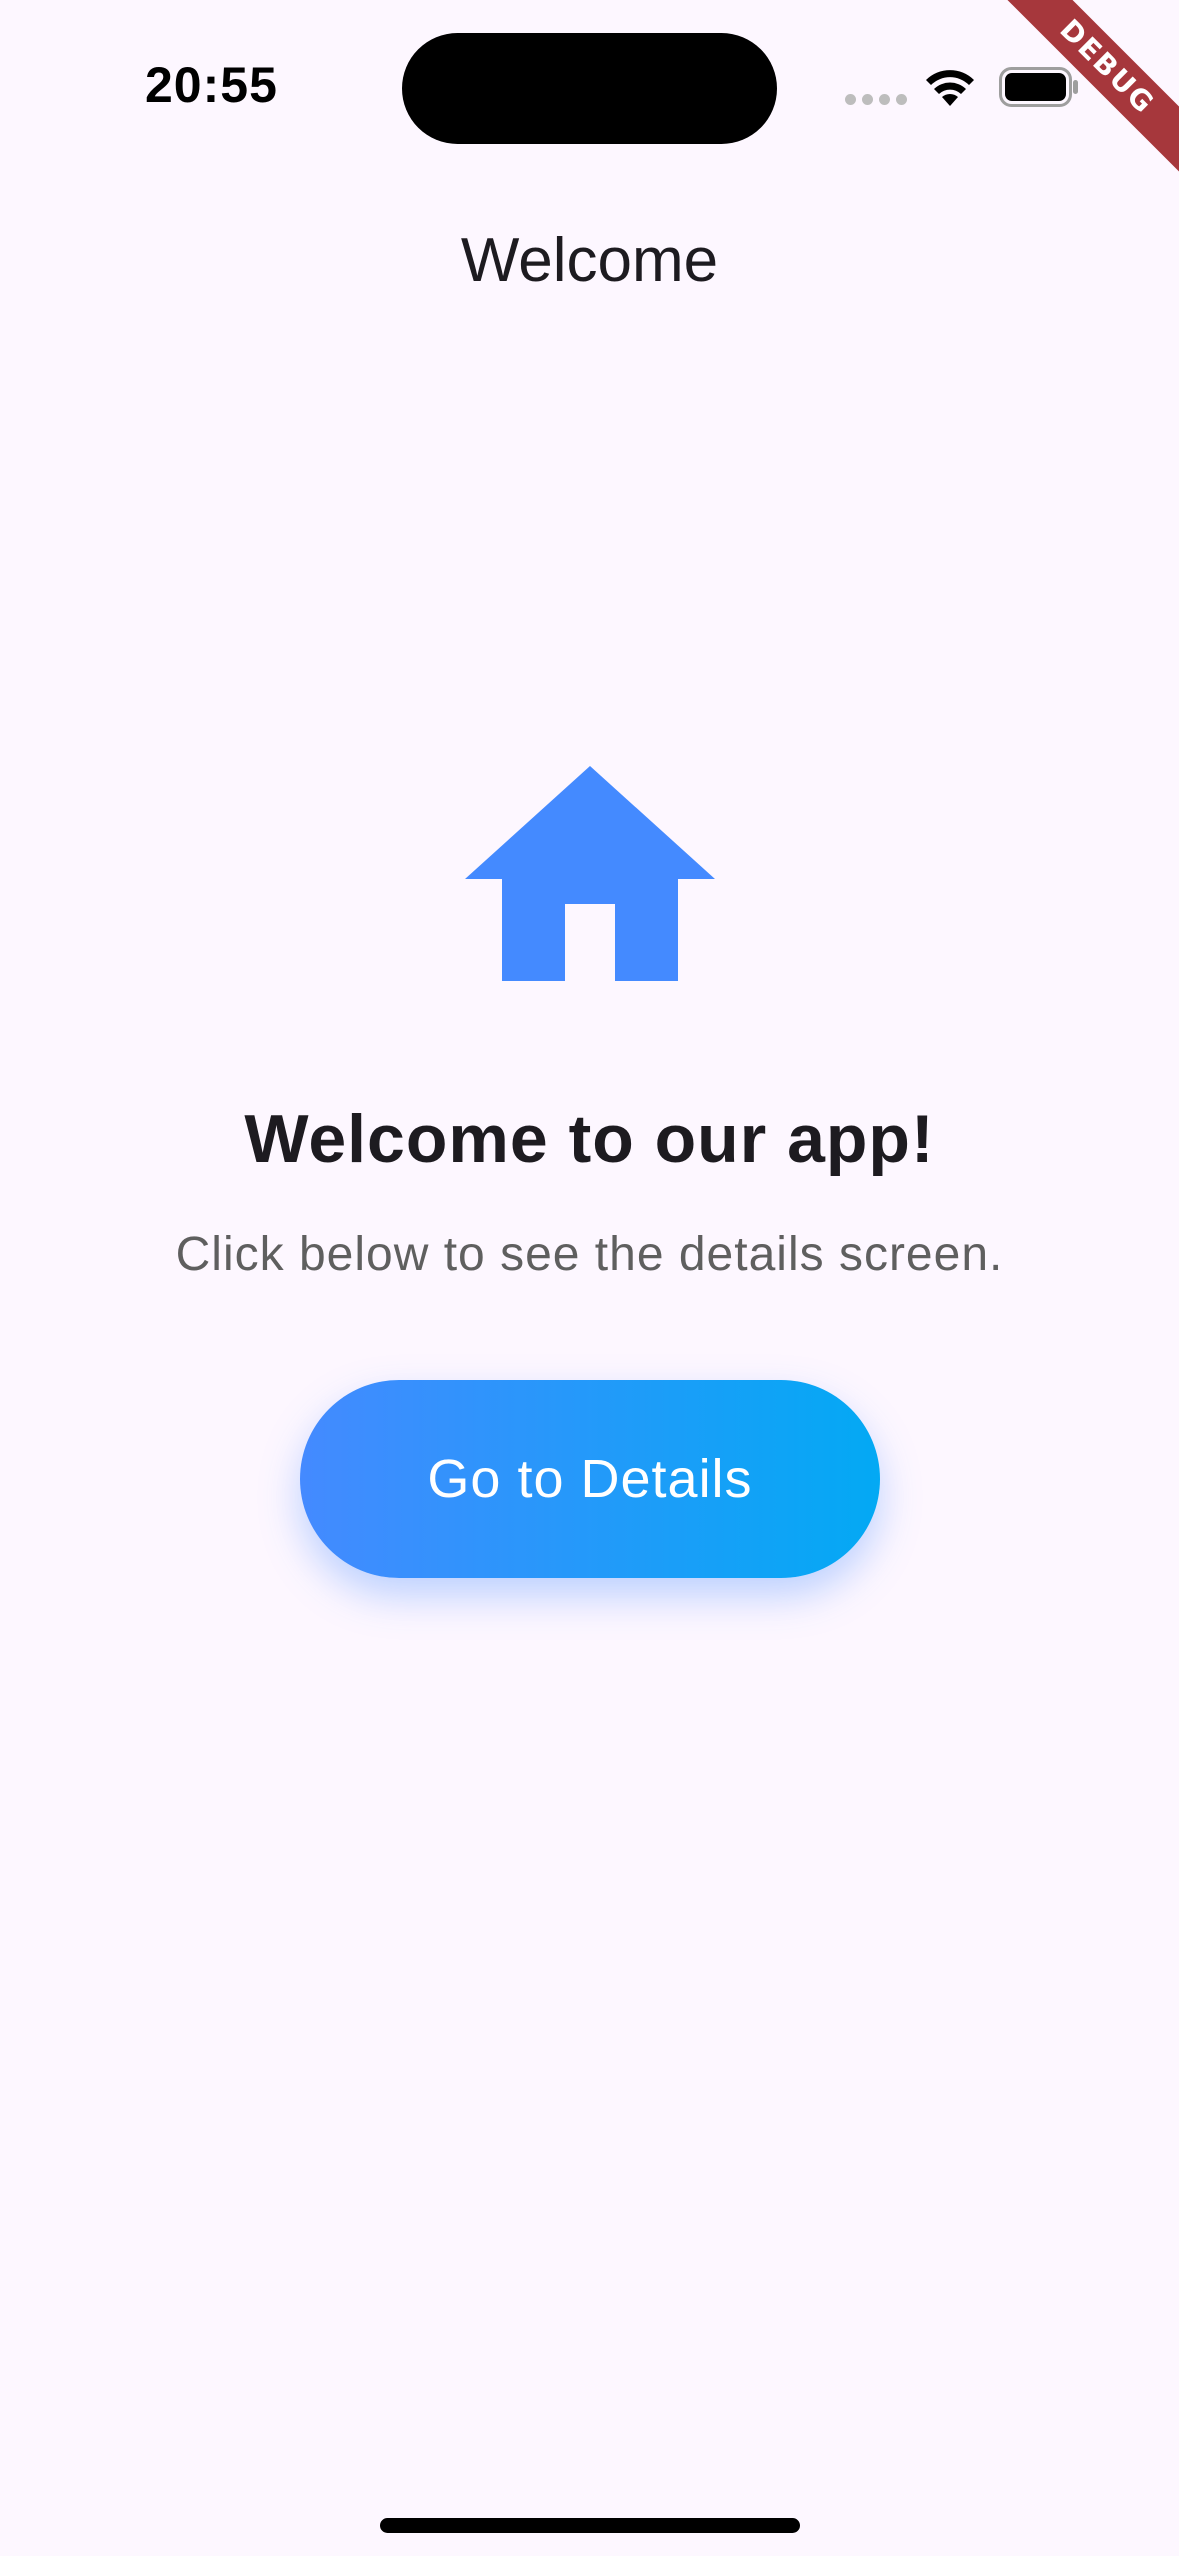 Image resolution: width=1179 pixels, height=2556 pixels. What do you see at coordinates (211, 85) in the screenshot?
I see `status-time: 20:55` at bounding box center [211, 85].